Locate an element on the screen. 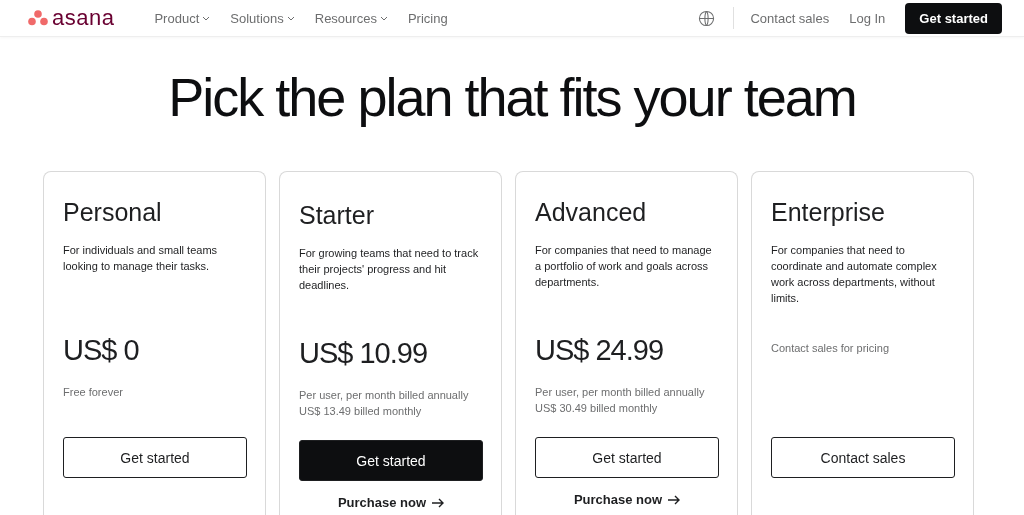 This screenshot has height=515, width=1024. get-started-button: Get started is located at coordinates (953, 18).